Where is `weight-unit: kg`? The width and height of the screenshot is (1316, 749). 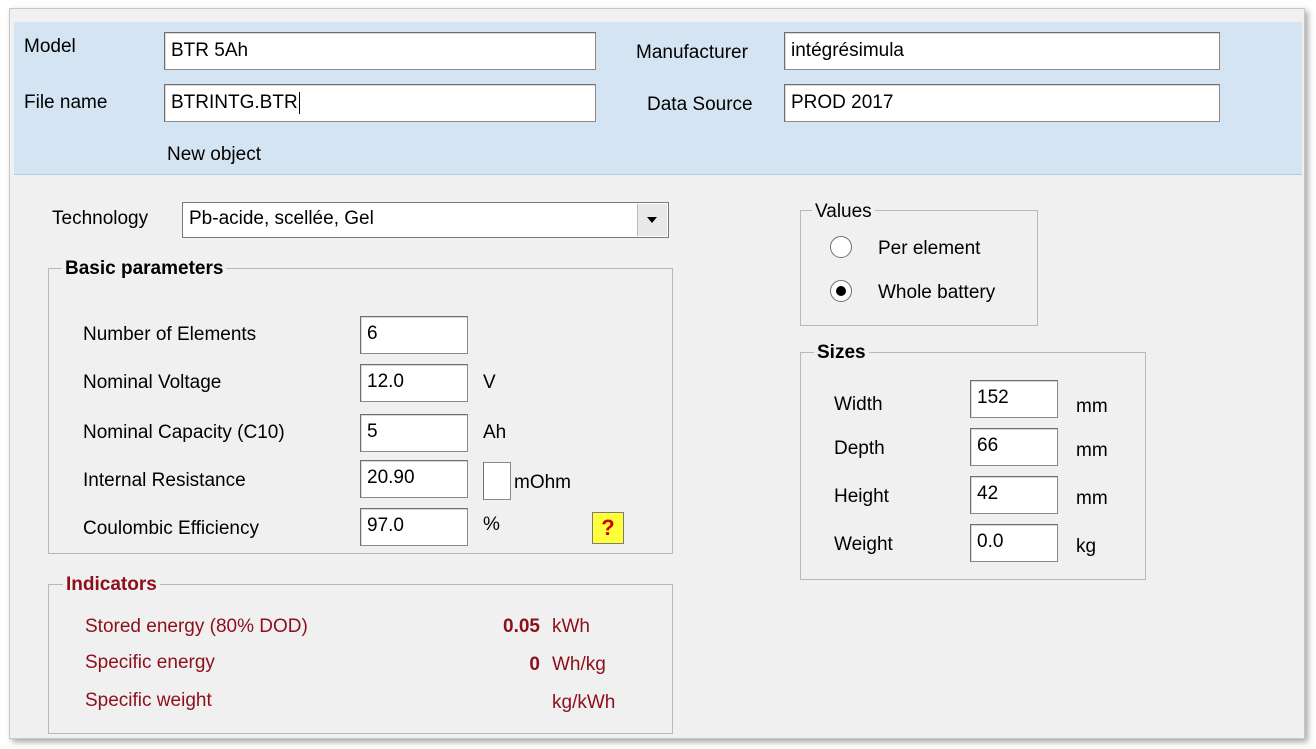 weight-unit: kg is located at coordinates (1086, 546).